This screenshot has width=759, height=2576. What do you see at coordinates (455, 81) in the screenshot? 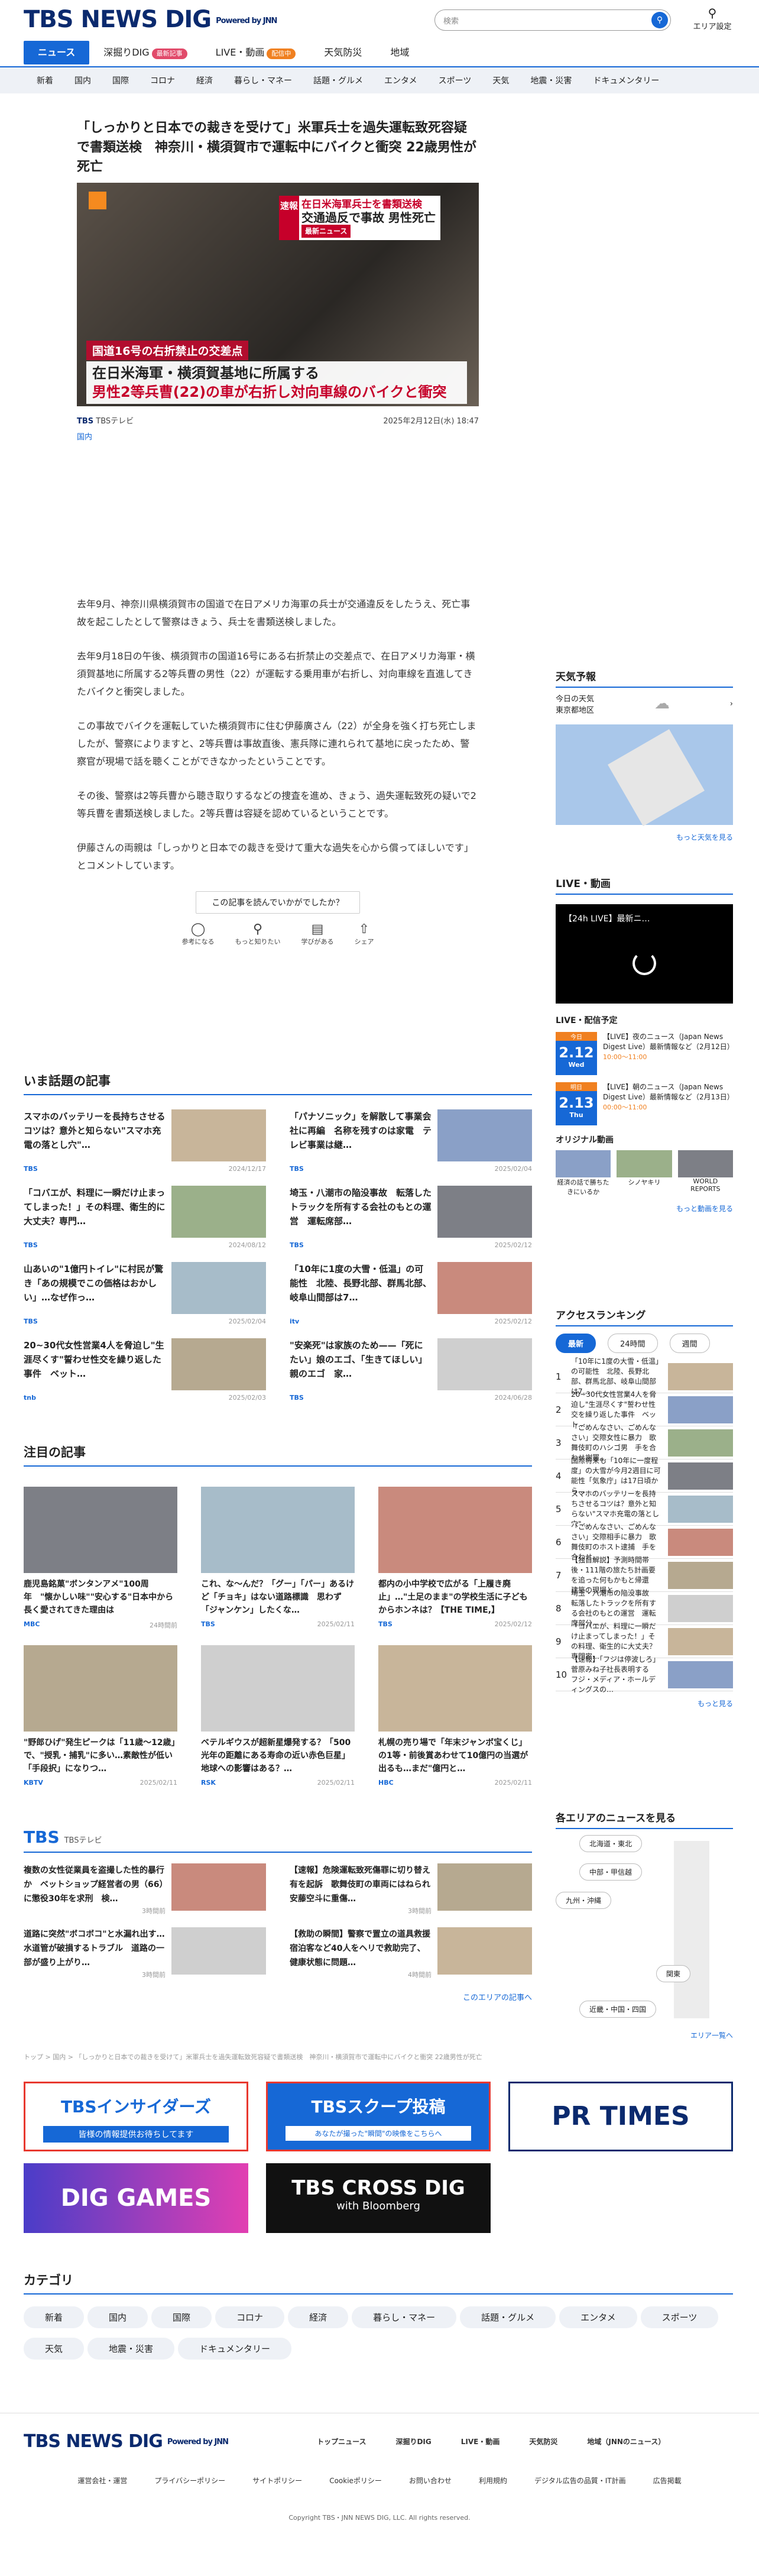
I see `subnav-item: スポーツ` at bounding box center [455, 81].